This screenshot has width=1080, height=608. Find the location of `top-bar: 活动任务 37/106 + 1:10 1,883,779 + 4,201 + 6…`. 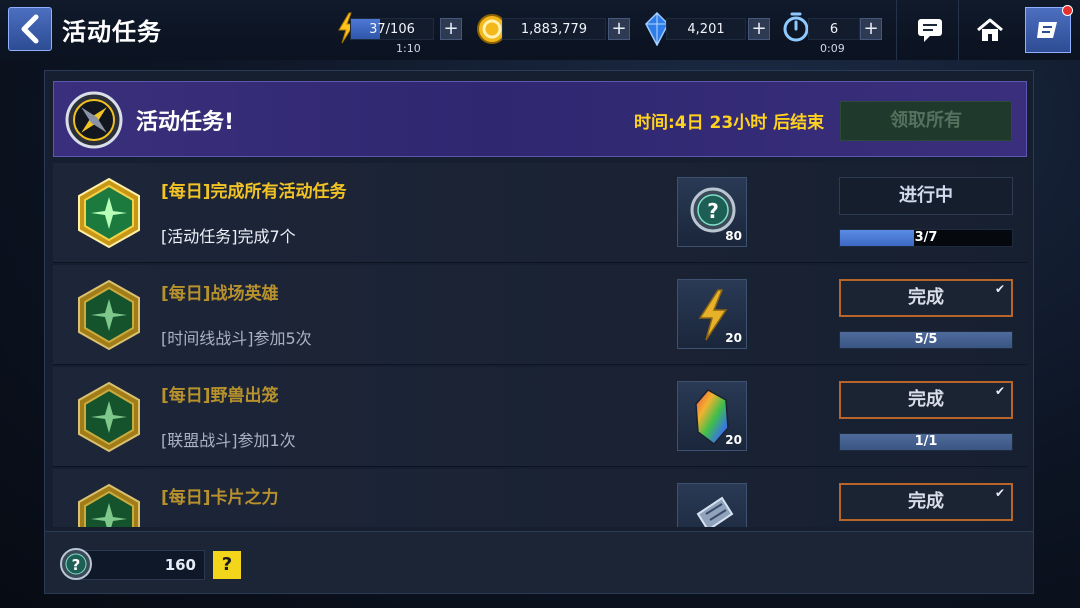

top-bar: 活动任务 37/106 + 1:10 1,883,779 + 4,201 + 6… is located at coordinates (540, 30).